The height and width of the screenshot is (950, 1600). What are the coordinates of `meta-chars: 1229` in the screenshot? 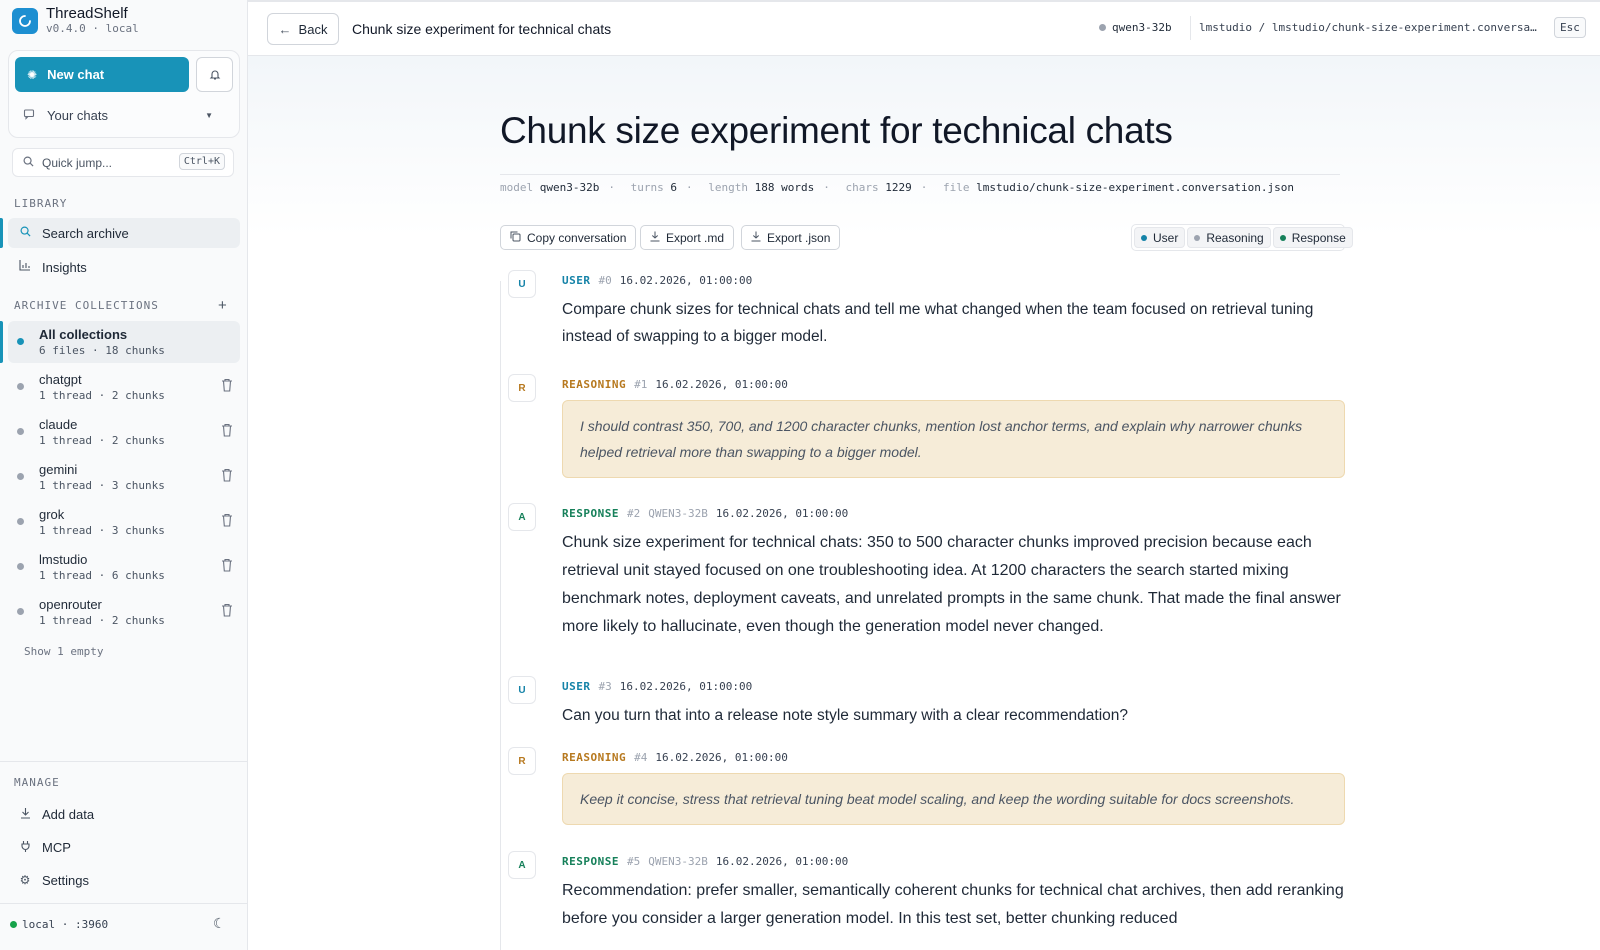 It's located at (898, 187).